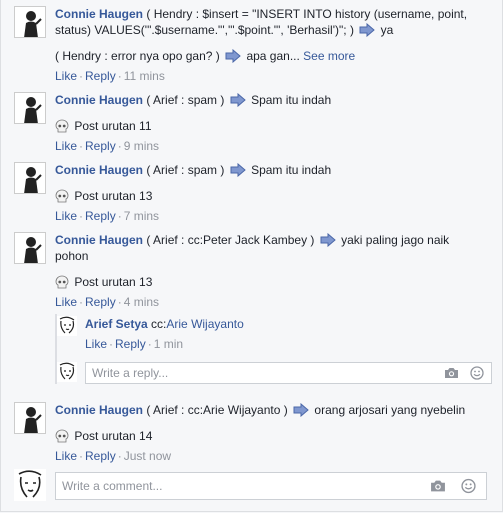 The image size is (503, 513). What do you see at coordinates (168, 344) in the screenshot?
I see `timestamp: 1 min` at bounding box center [168, 344].